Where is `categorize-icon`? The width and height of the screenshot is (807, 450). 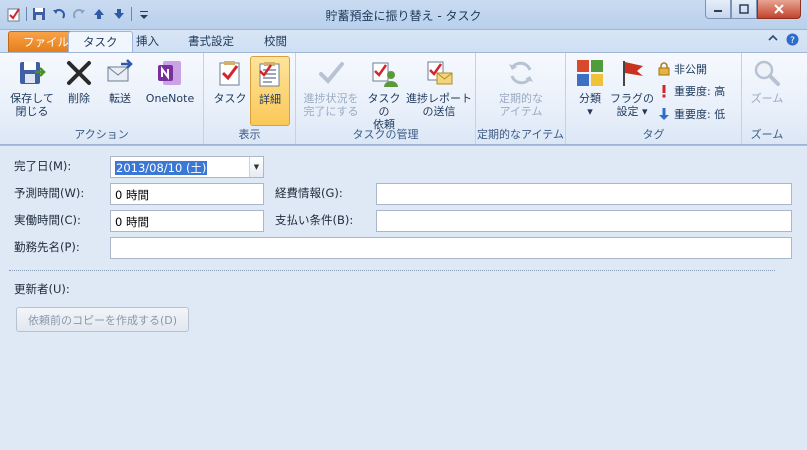 categorize-icon is located at coordinates (590, 73).